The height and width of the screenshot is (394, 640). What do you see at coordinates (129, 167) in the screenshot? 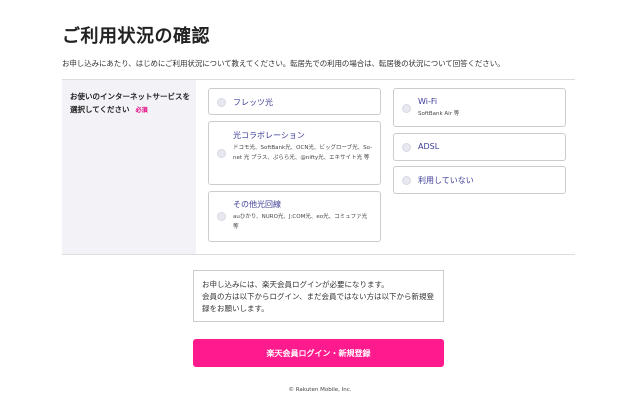
I see `question-label-cell: お使いのインターネットサービスを選択してください 必須` at bounding box center [129, 167].